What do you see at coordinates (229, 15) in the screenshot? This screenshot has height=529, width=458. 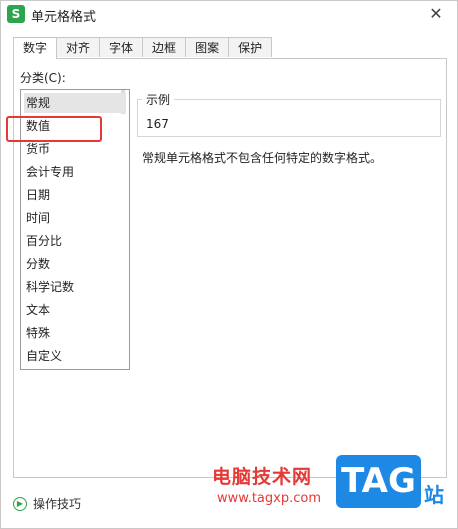 I see `title-bar: S 单元格格式 ✕` at bounding box center [229, 15].